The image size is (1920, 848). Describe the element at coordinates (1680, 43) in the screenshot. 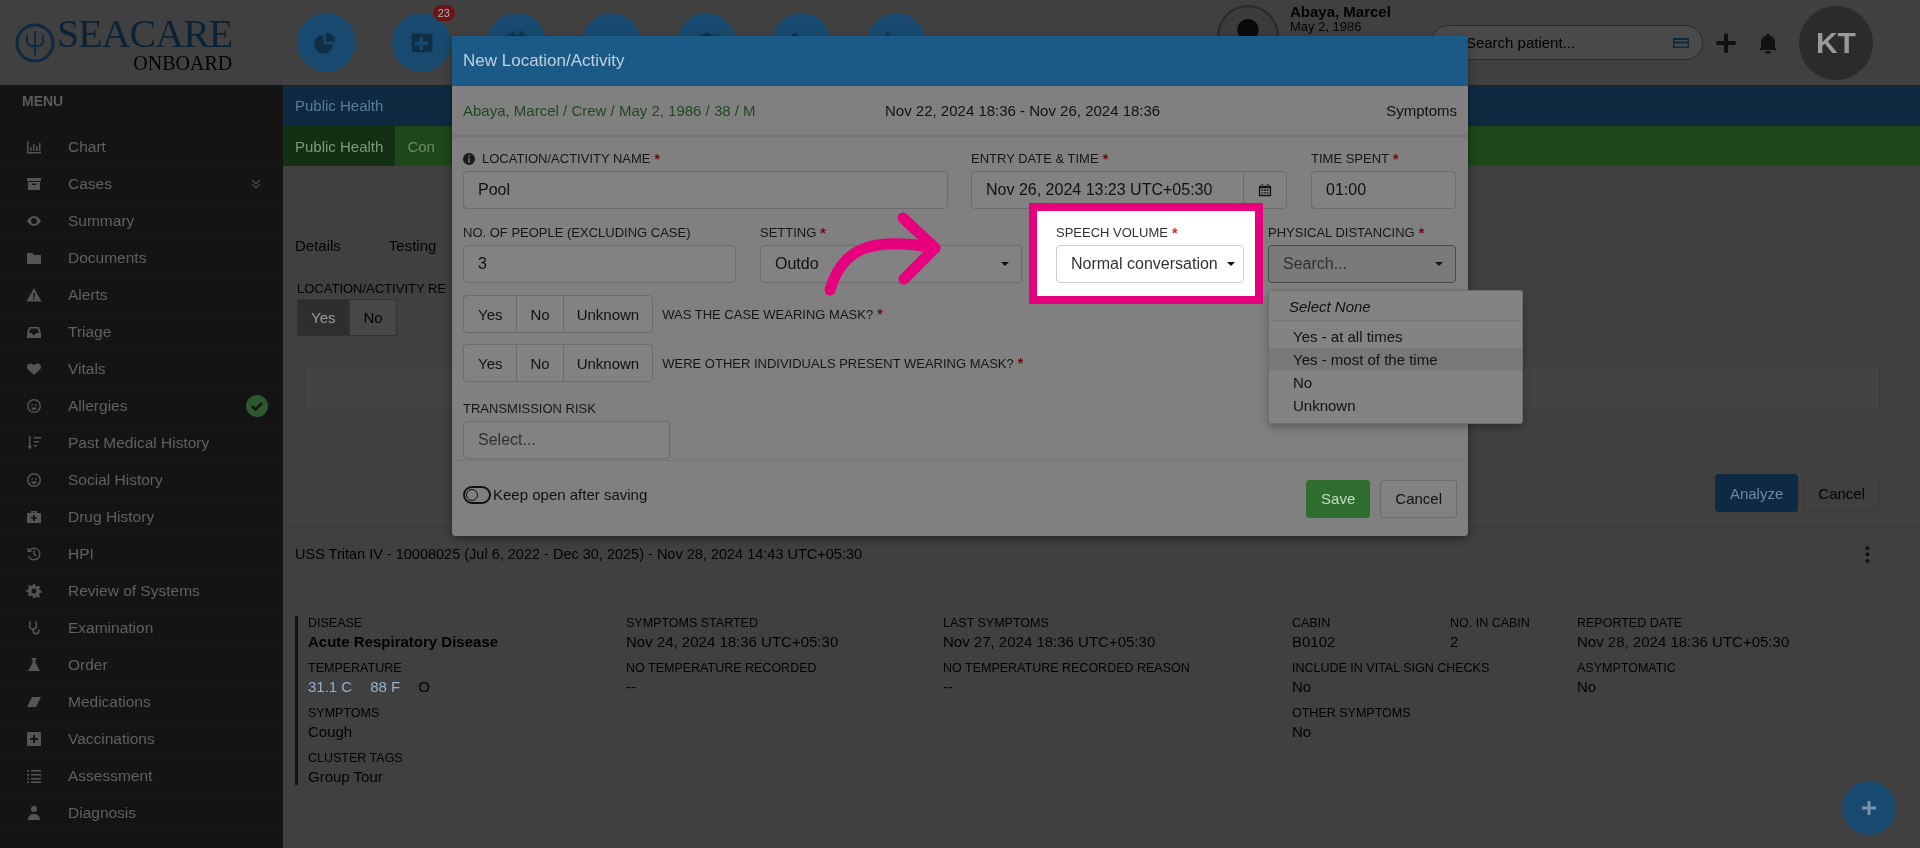

I see `card-icon` at that location.